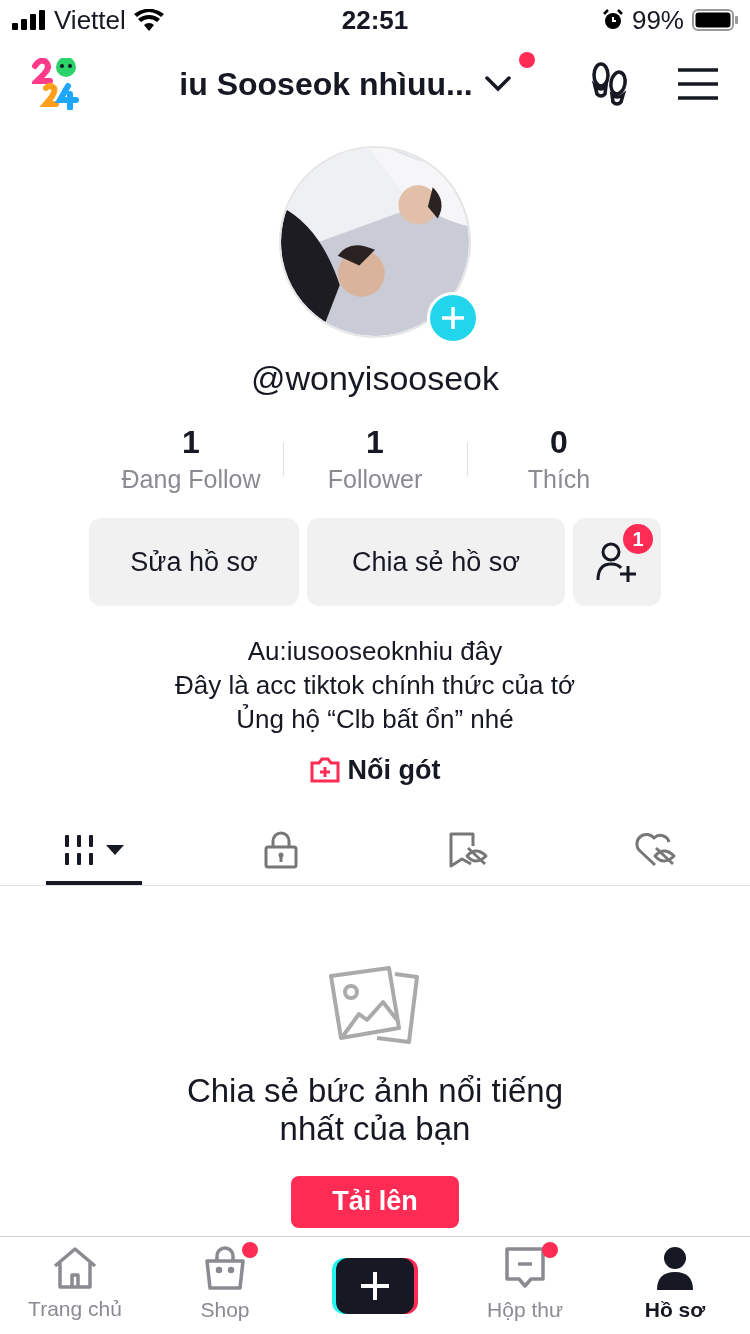  Describe the element at coordinates (78, 849) in the screenshot. I see `grid-icon` at that location.